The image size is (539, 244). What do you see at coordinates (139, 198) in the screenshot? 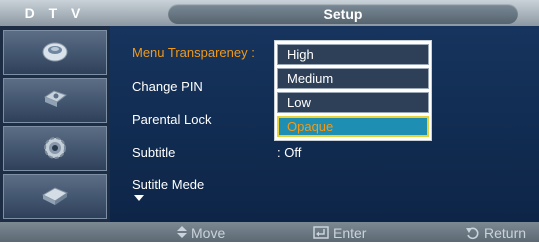
I see `scroll-down-arrow-icon` at bounding box center [139, 198].